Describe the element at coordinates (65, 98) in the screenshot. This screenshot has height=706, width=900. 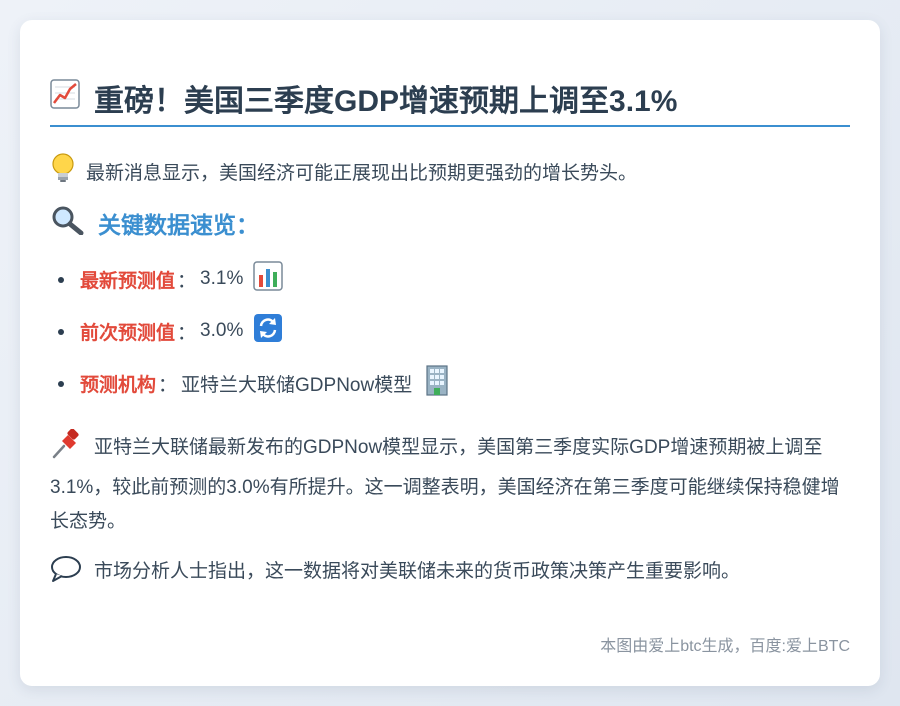
I see `chart-increasing-icon` at that location.